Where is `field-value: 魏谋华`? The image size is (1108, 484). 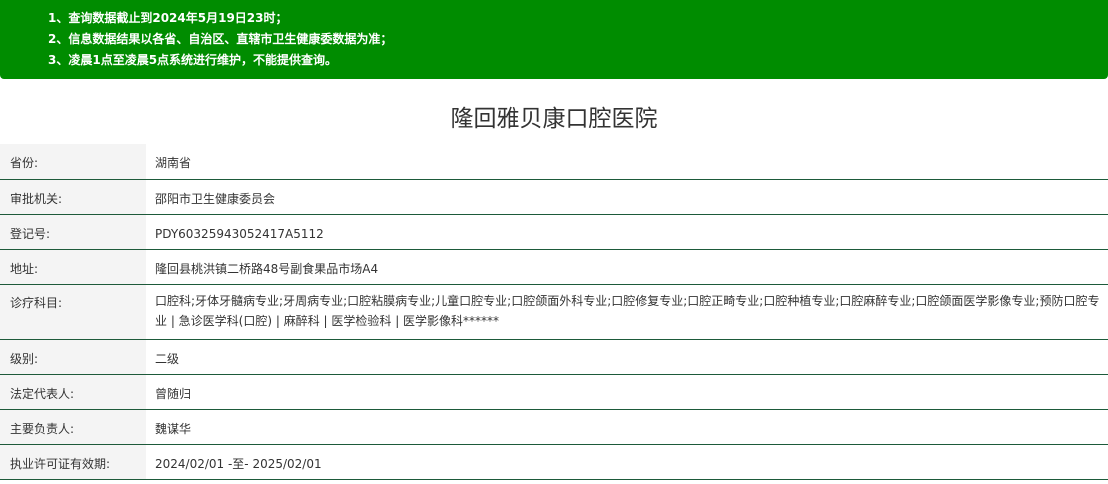 field-value: 魏谋华 is located at coordinates (627, 427).